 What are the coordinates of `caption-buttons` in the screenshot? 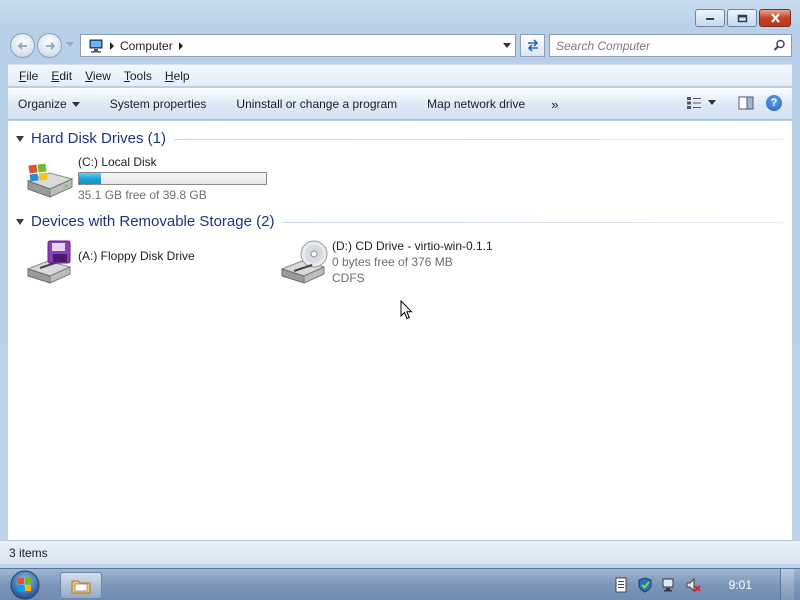 It's located at (743, 18).